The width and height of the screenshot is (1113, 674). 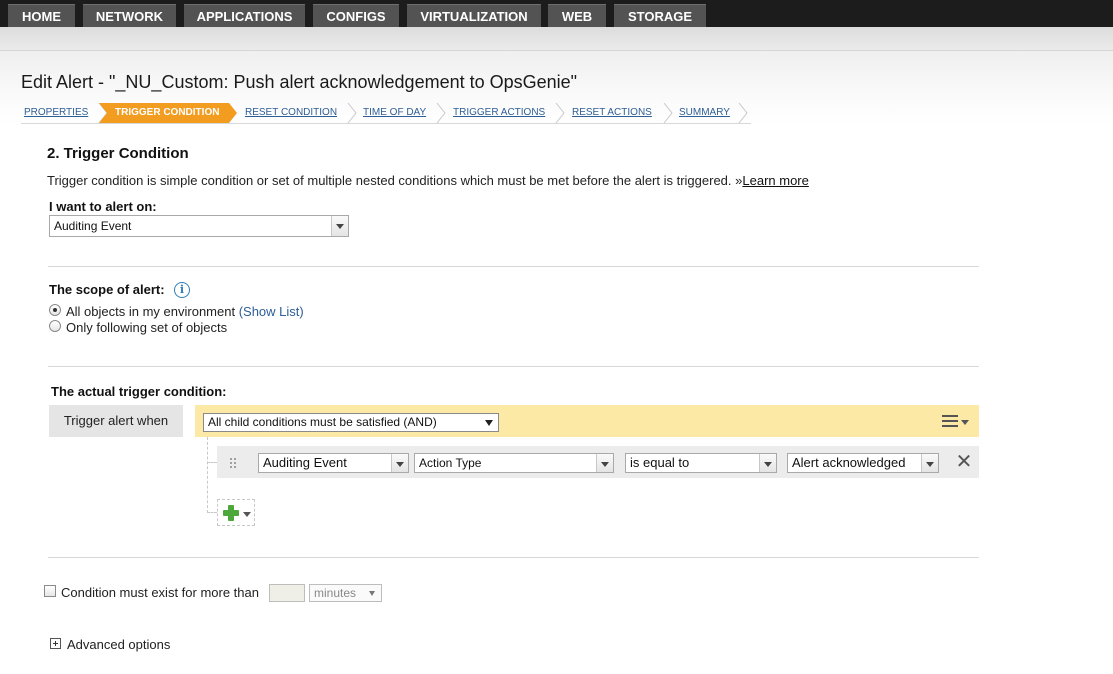 What do you see at coordinates (55, 326) in the screenshot?
I see `scope-some-radio` at bounding box center [55, 326].